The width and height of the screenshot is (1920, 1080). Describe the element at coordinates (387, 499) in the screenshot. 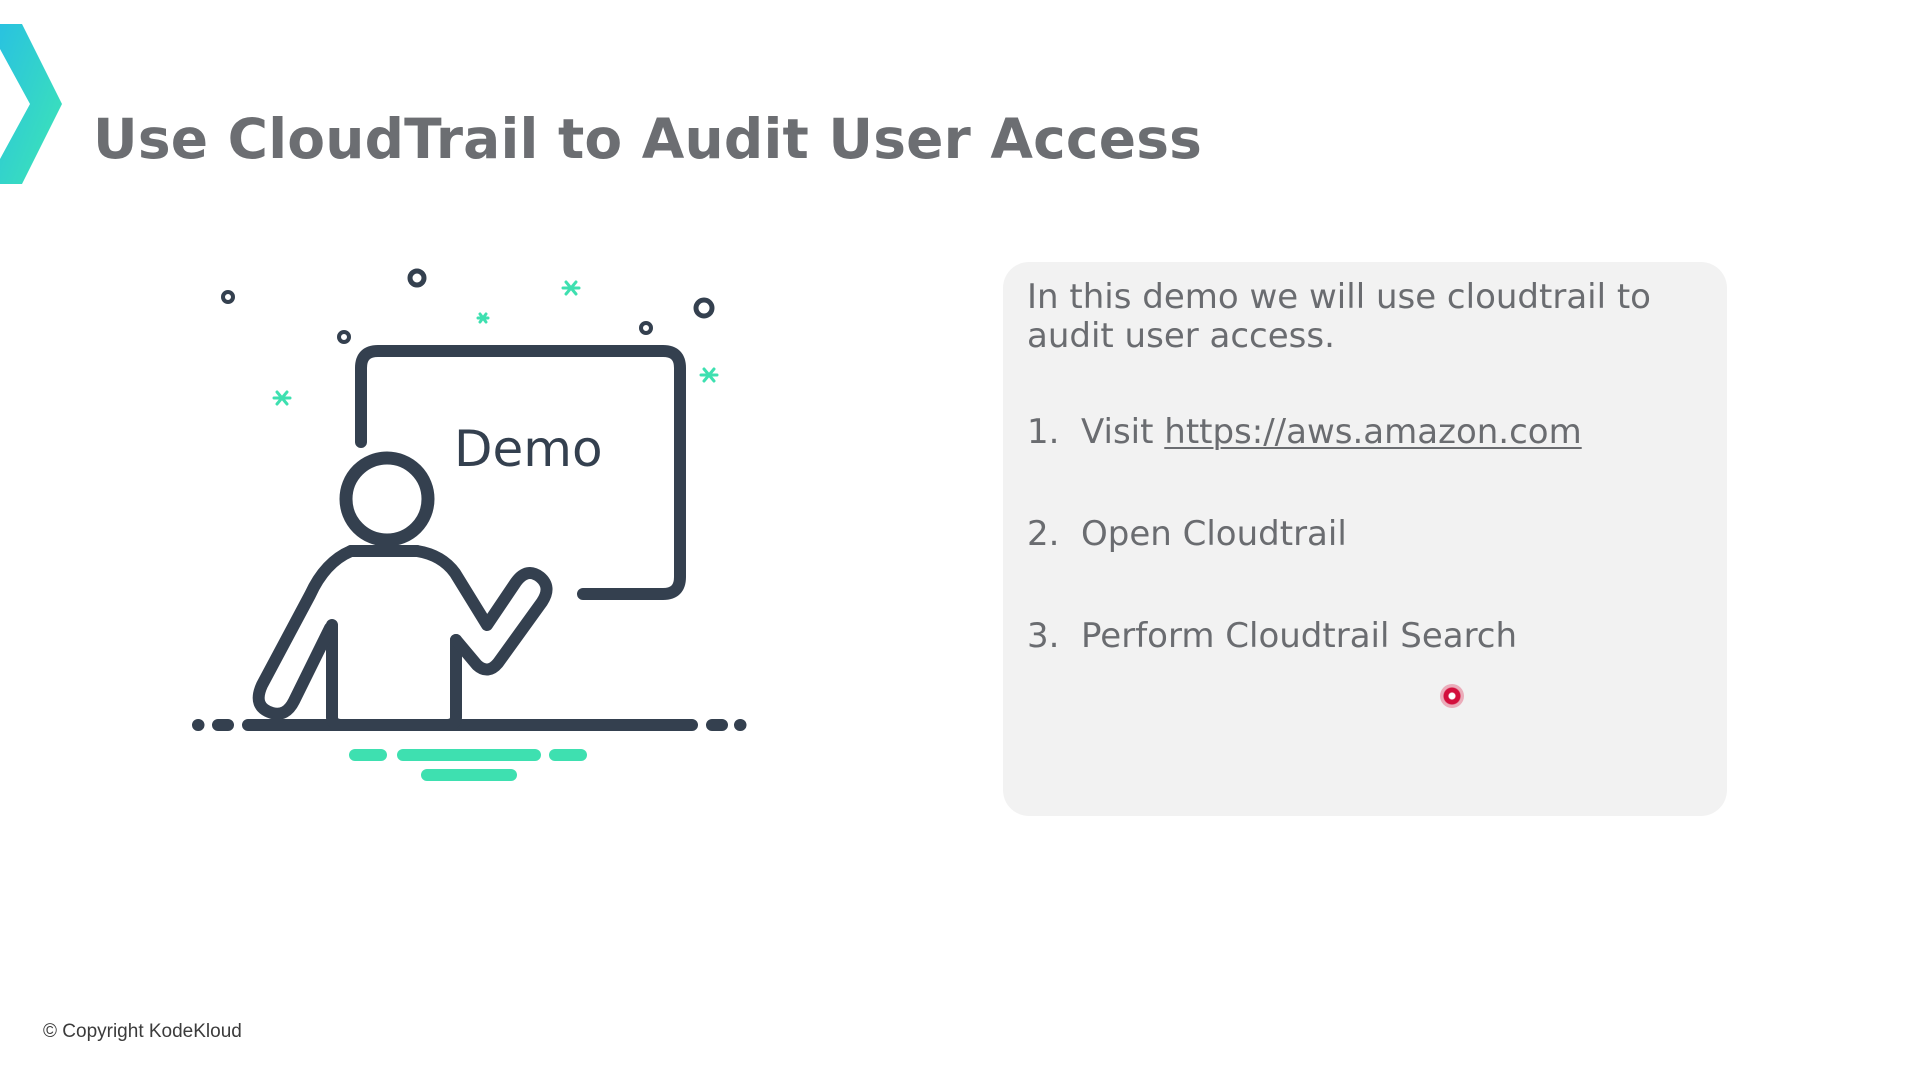

I see `presenter-head` at that location.